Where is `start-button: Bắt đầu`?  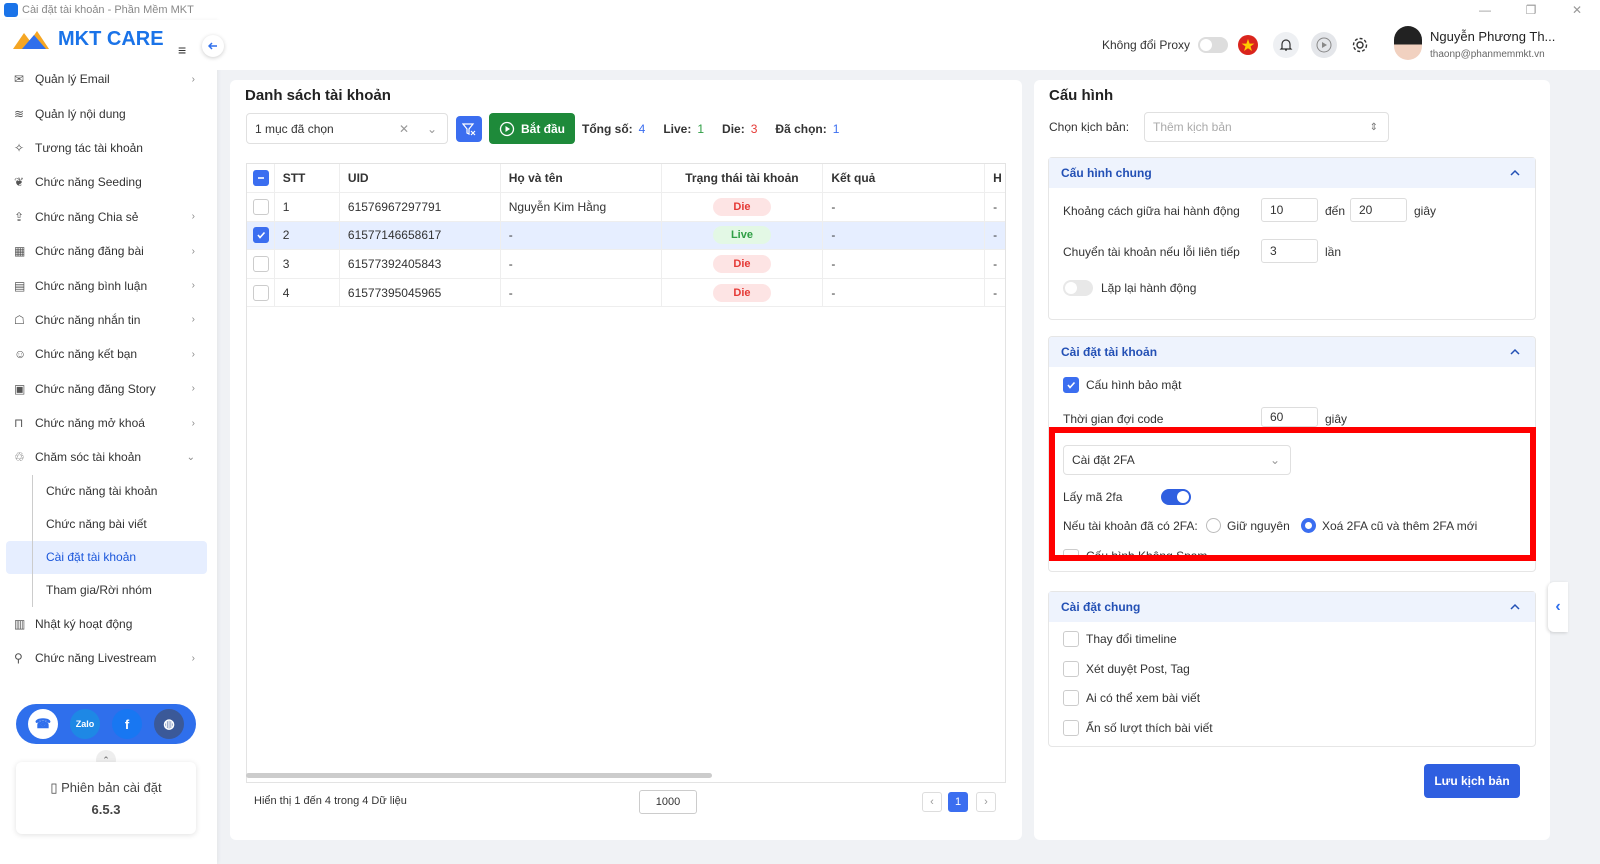 start-button: Bắt đầu is located at coordinates (532, 128).